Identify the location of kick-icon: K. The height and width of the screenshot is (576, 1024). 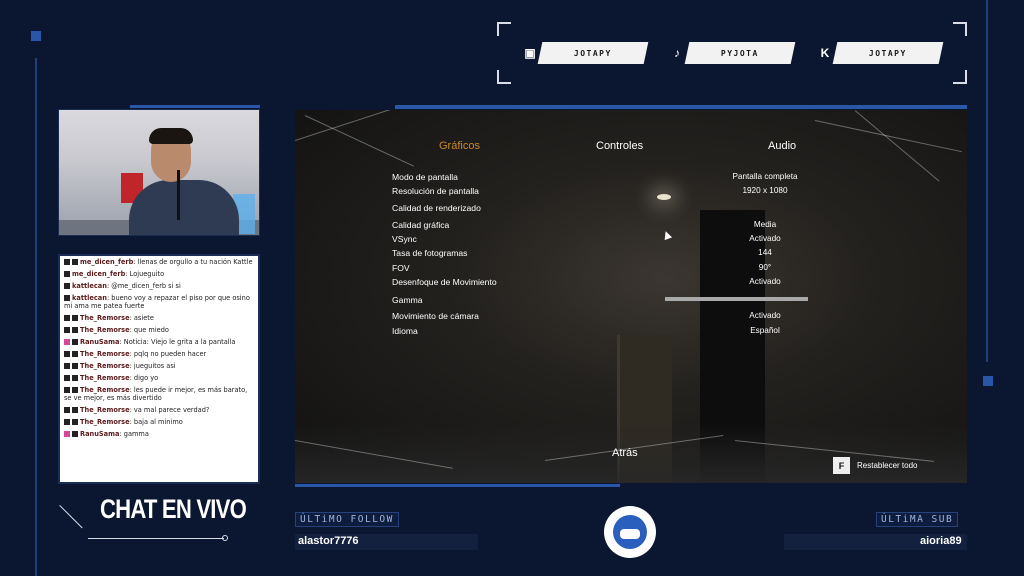
(825, 53).